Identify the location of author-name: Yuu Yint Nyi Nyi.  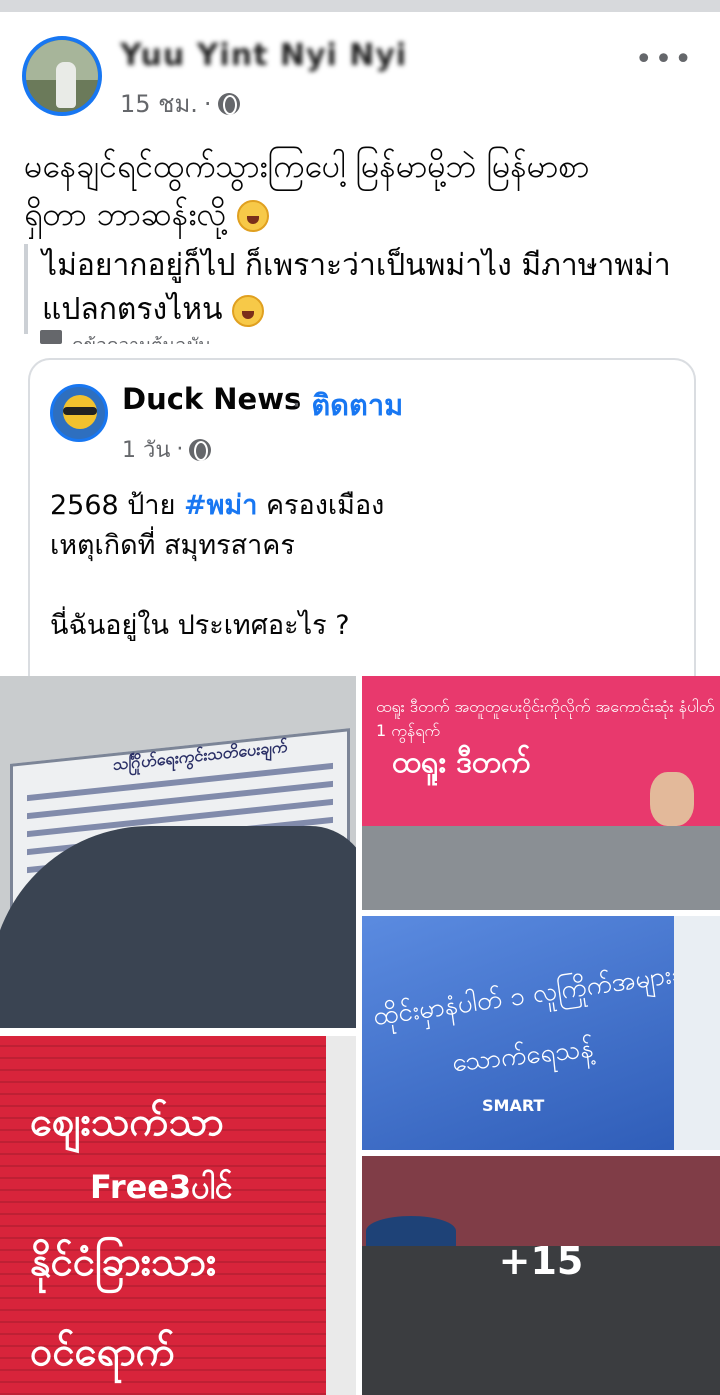
(263, 55).